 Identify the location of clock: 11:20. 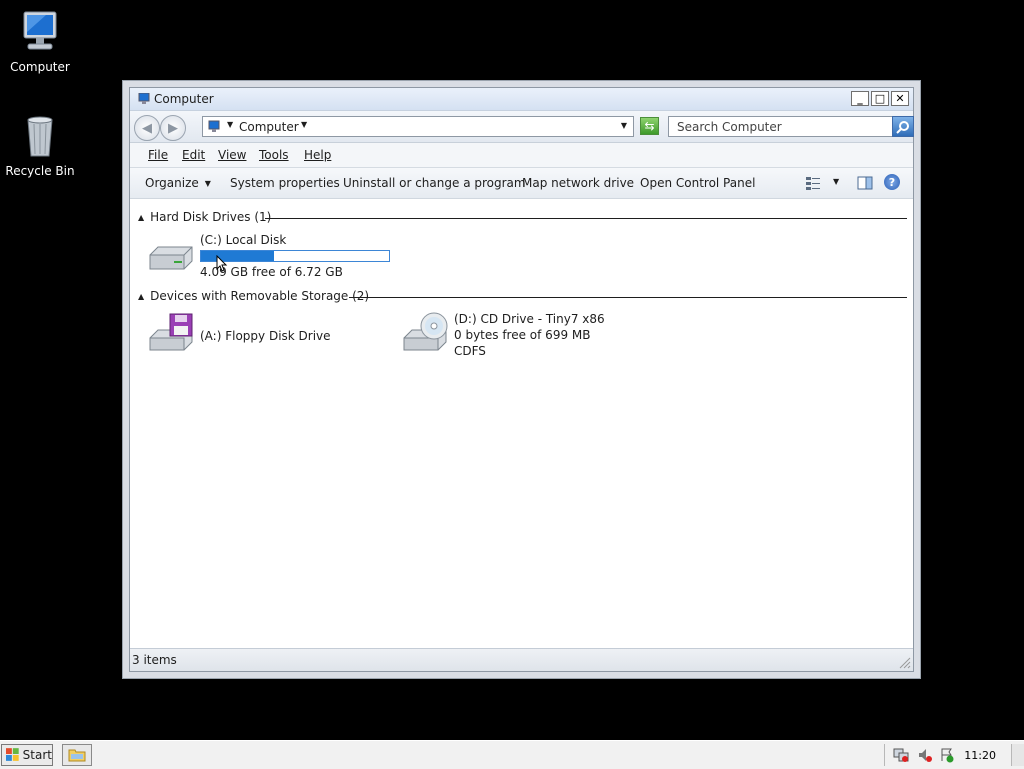
(980, 755).